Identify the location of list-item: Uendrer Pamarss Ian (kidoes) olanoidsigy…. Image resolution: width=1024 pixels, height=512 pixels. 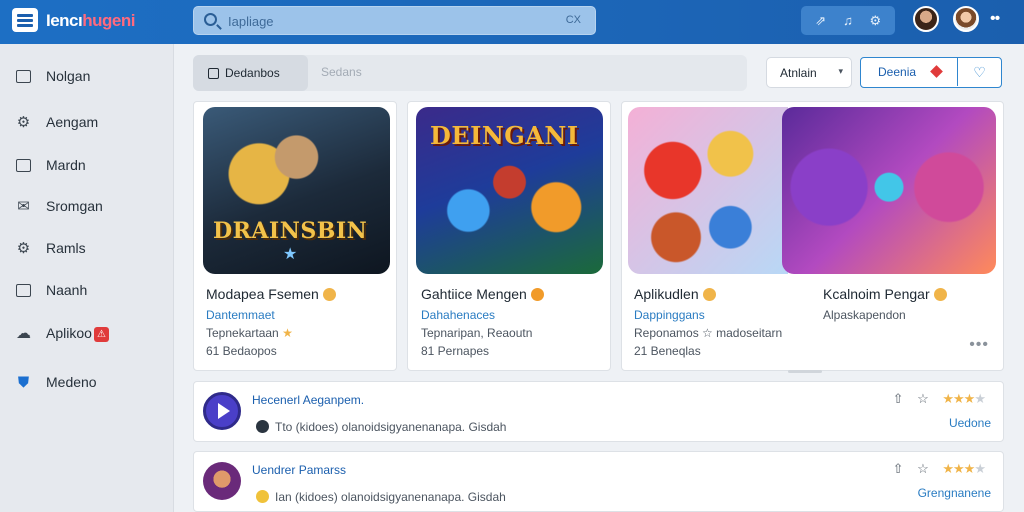
(598, 481).